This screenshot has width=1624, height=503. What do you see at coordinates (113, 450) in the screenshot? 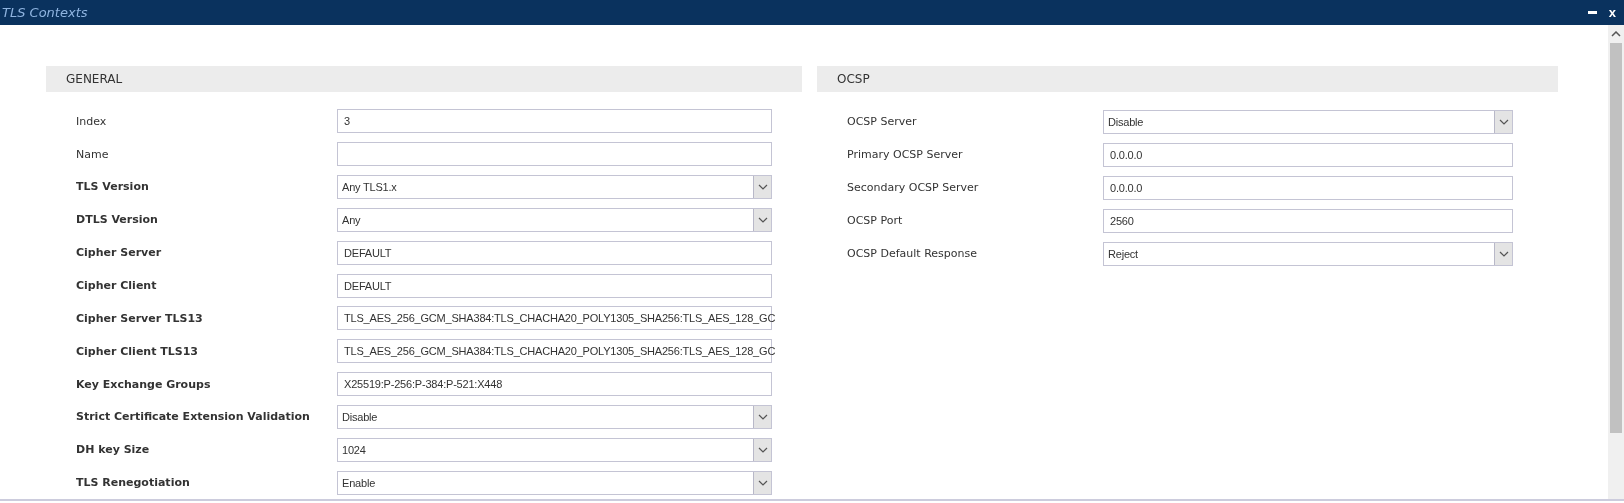
I see `field-label: DH key Size` at bounding box center [113, 450].